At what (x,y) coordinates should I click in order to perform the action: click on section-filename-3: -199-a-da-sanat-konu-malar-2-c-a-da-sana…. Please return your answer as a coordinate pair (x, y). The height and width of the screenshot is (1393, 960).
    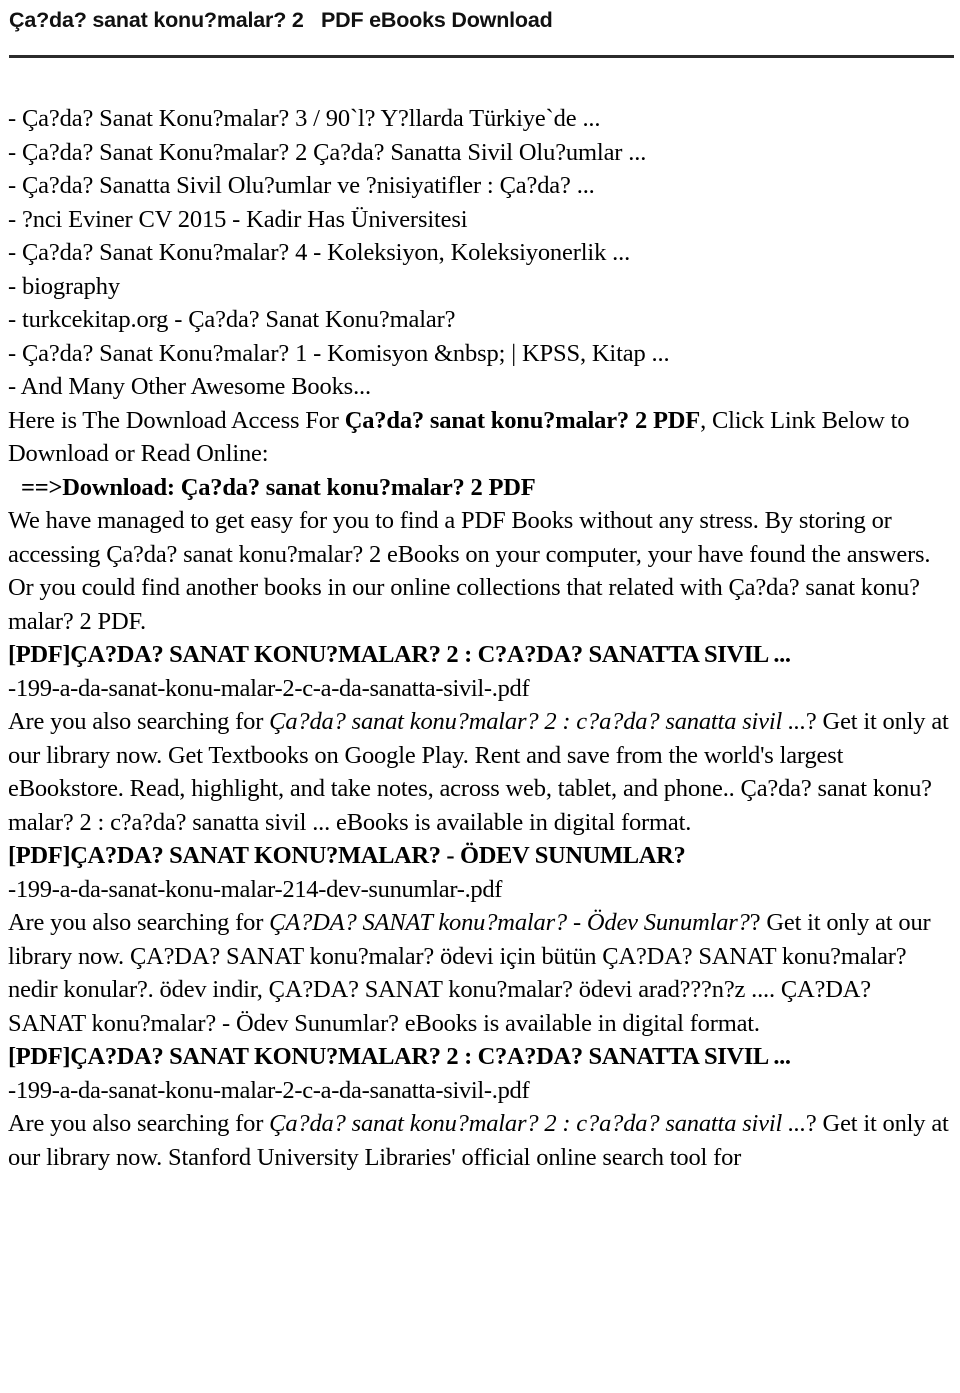
    Looking at the image, I should click on (269, 1090).